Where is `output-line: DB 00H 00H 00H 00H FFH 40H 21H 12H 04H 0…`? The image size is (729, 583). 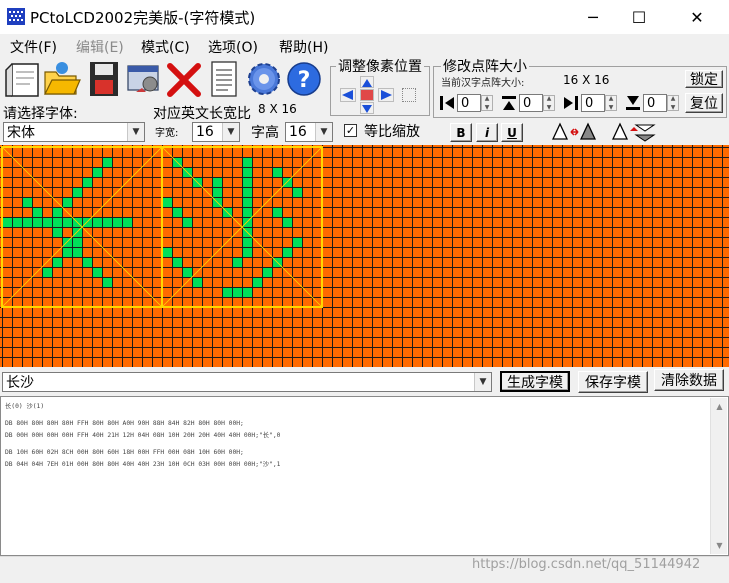 output-line: DB 00H 00H 00H 00H FFH 40H 21H 12H 04H 0… is located at coordinates (143, 435).